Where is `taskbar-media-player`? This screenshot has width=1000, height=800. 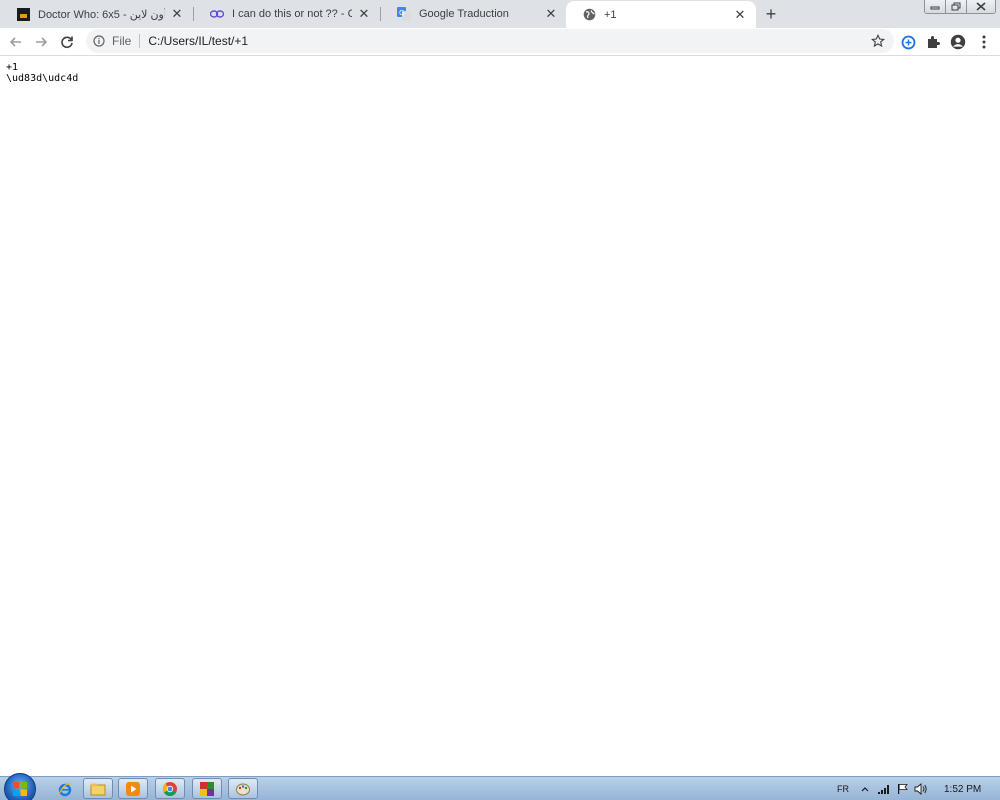 taskbar-media-player is located at coordinates (133, 788).